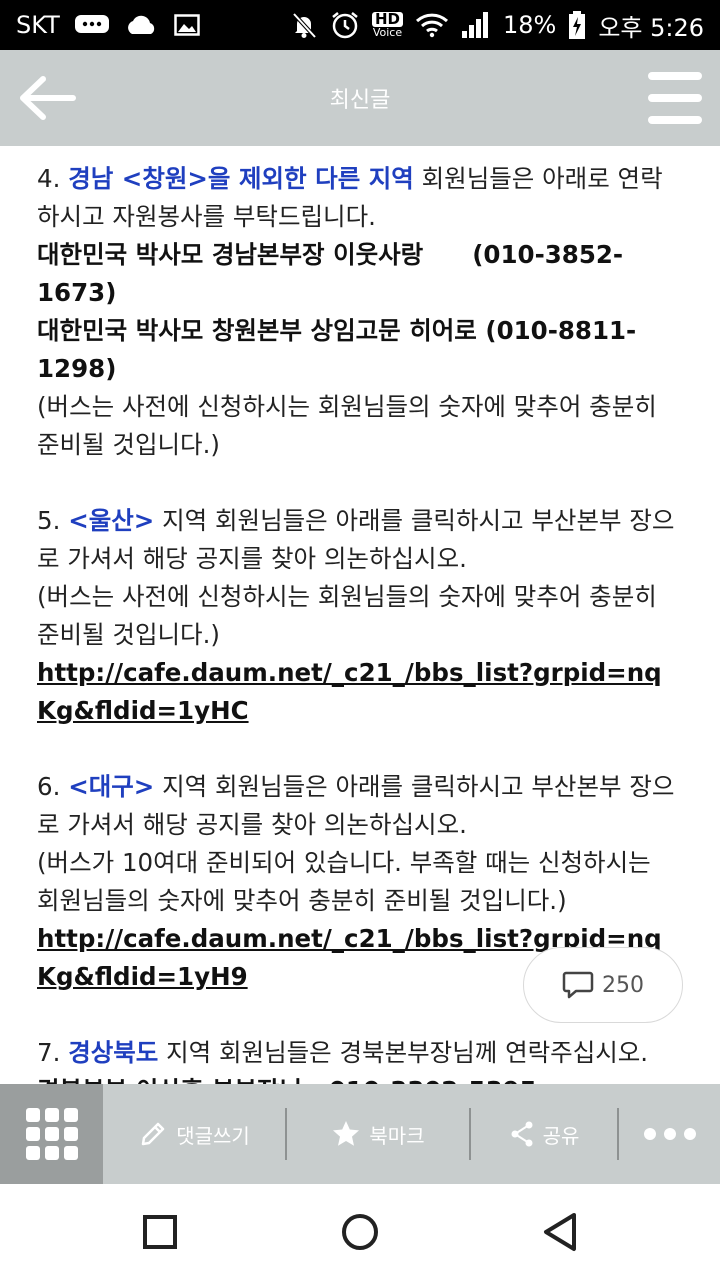 This screenshot has height=1280, width=720. What do you see at coordinates (153, 1134) in the screenshot?
I see `pencil-icon` at bounding box center [153, 1134].